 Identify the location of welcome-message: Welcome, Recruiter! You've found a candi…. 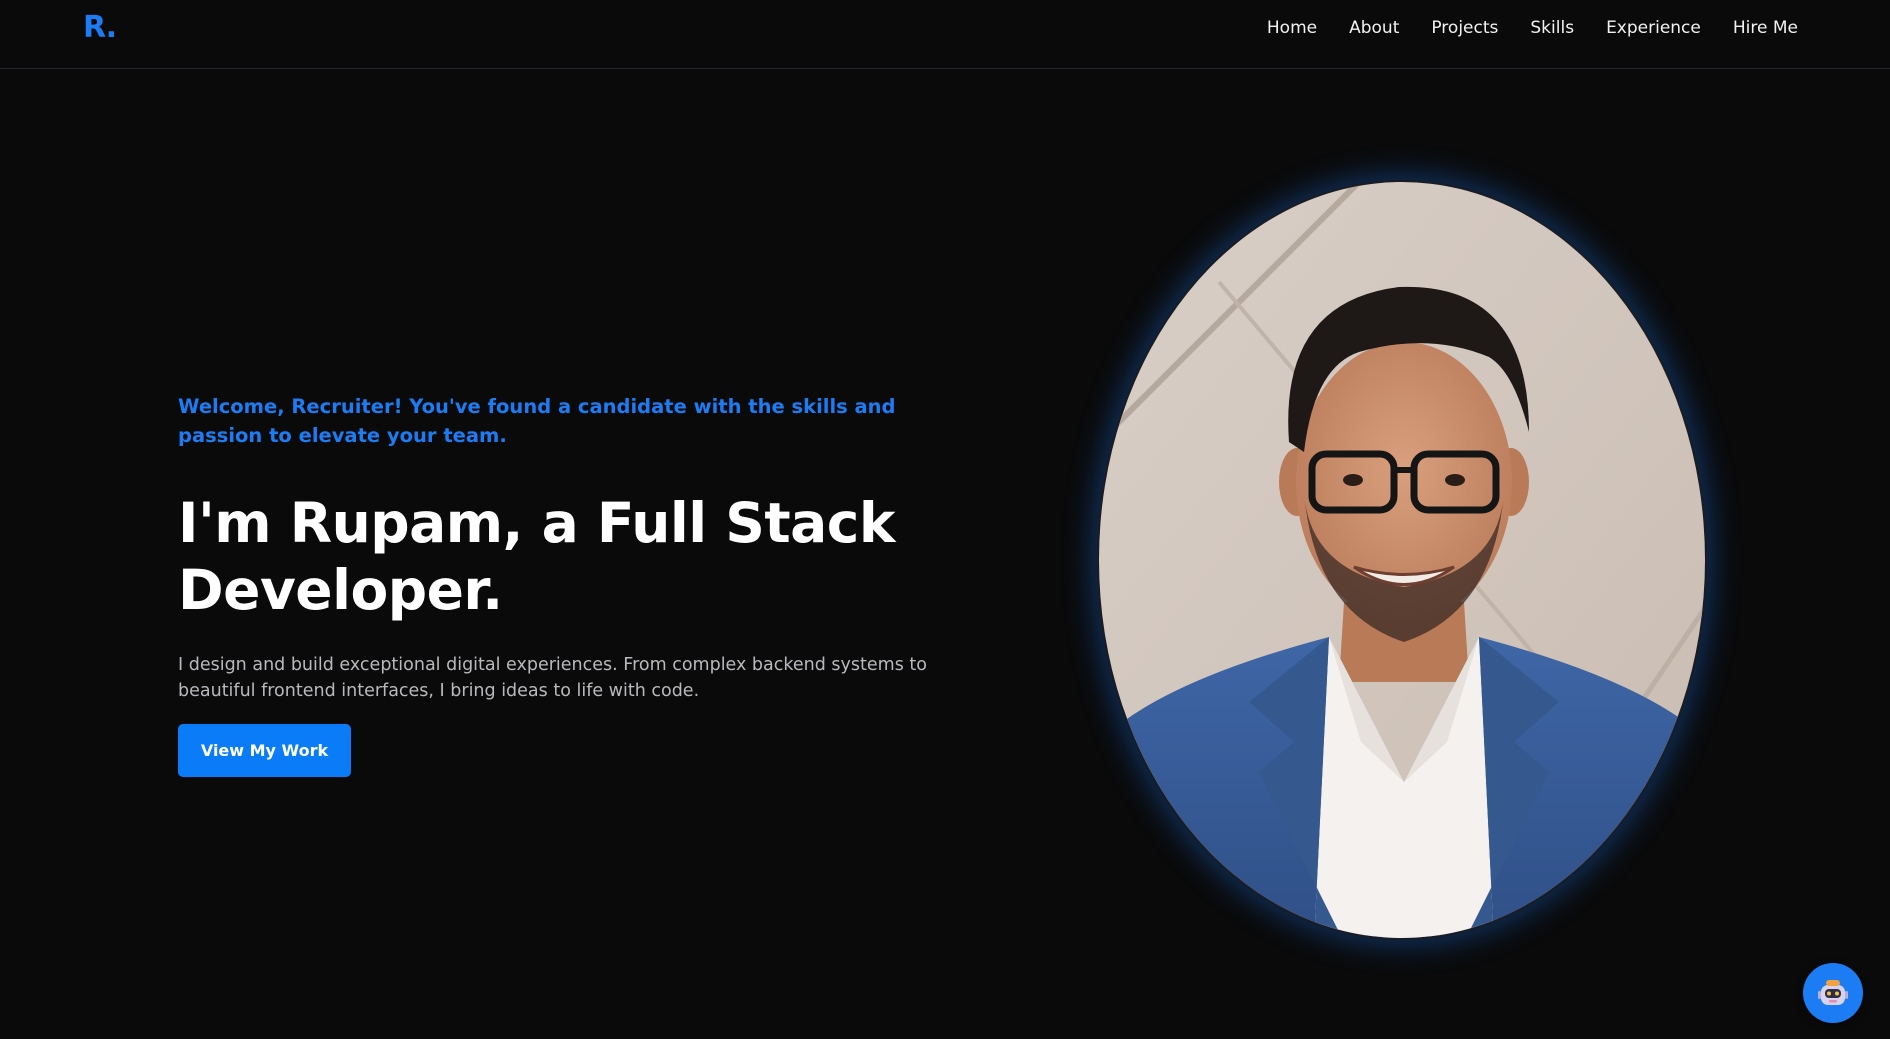
(537, 421).